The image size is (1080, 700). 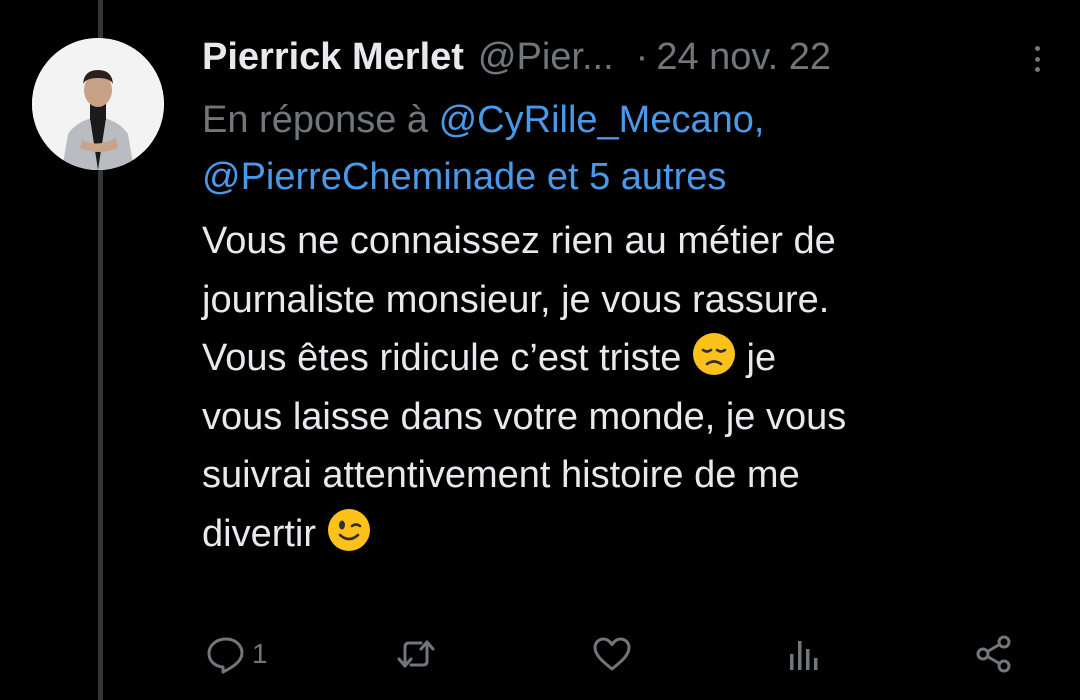 I want to click on views-button, so click(x=804, y=654).